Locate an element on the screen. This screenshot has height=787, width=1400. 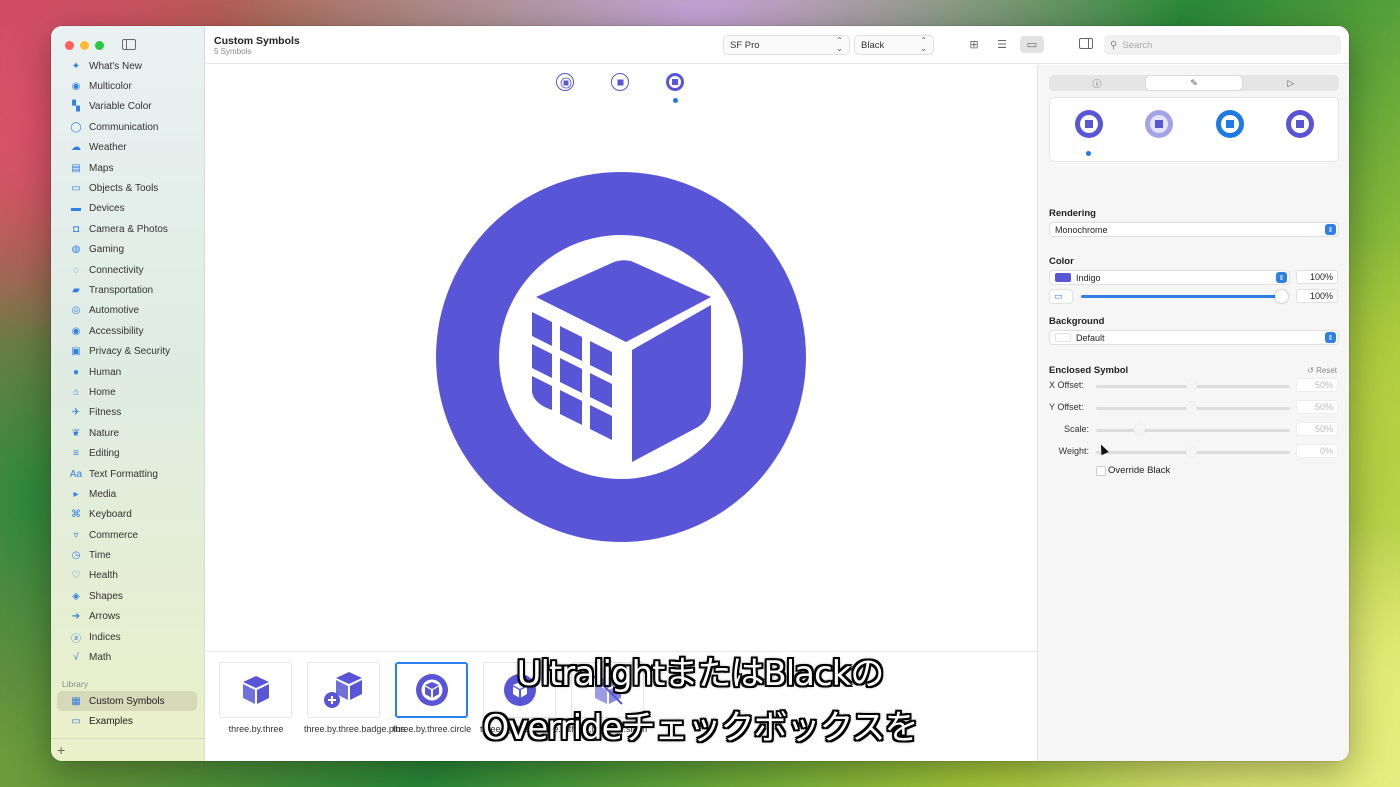
display-icon: ▬ is located at coordinates (76, 209).